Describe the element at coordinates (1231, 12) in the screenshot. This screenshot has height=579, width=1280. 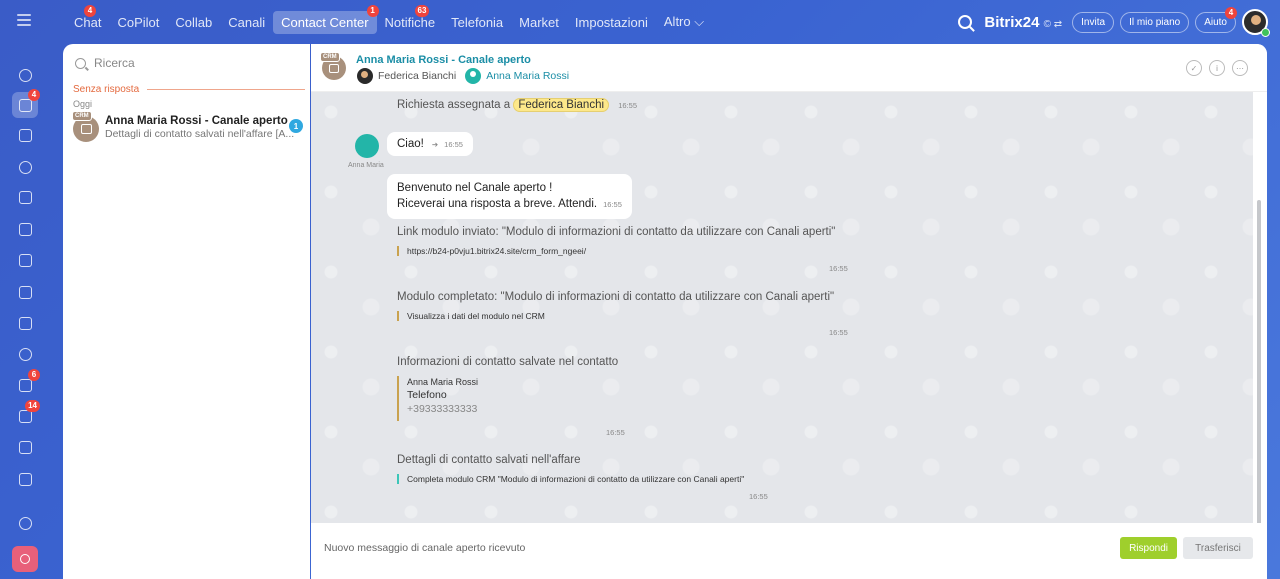
I see `help-badge: 4` at that location.